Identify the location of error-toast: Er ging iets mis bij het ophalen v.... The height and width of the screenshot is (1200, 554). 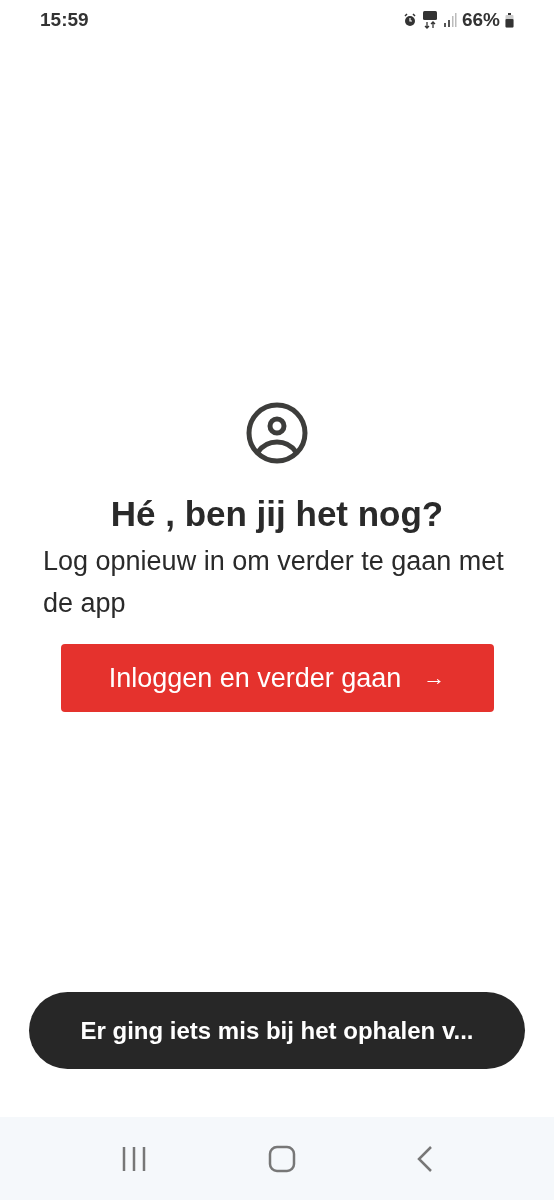
(277, 1030).